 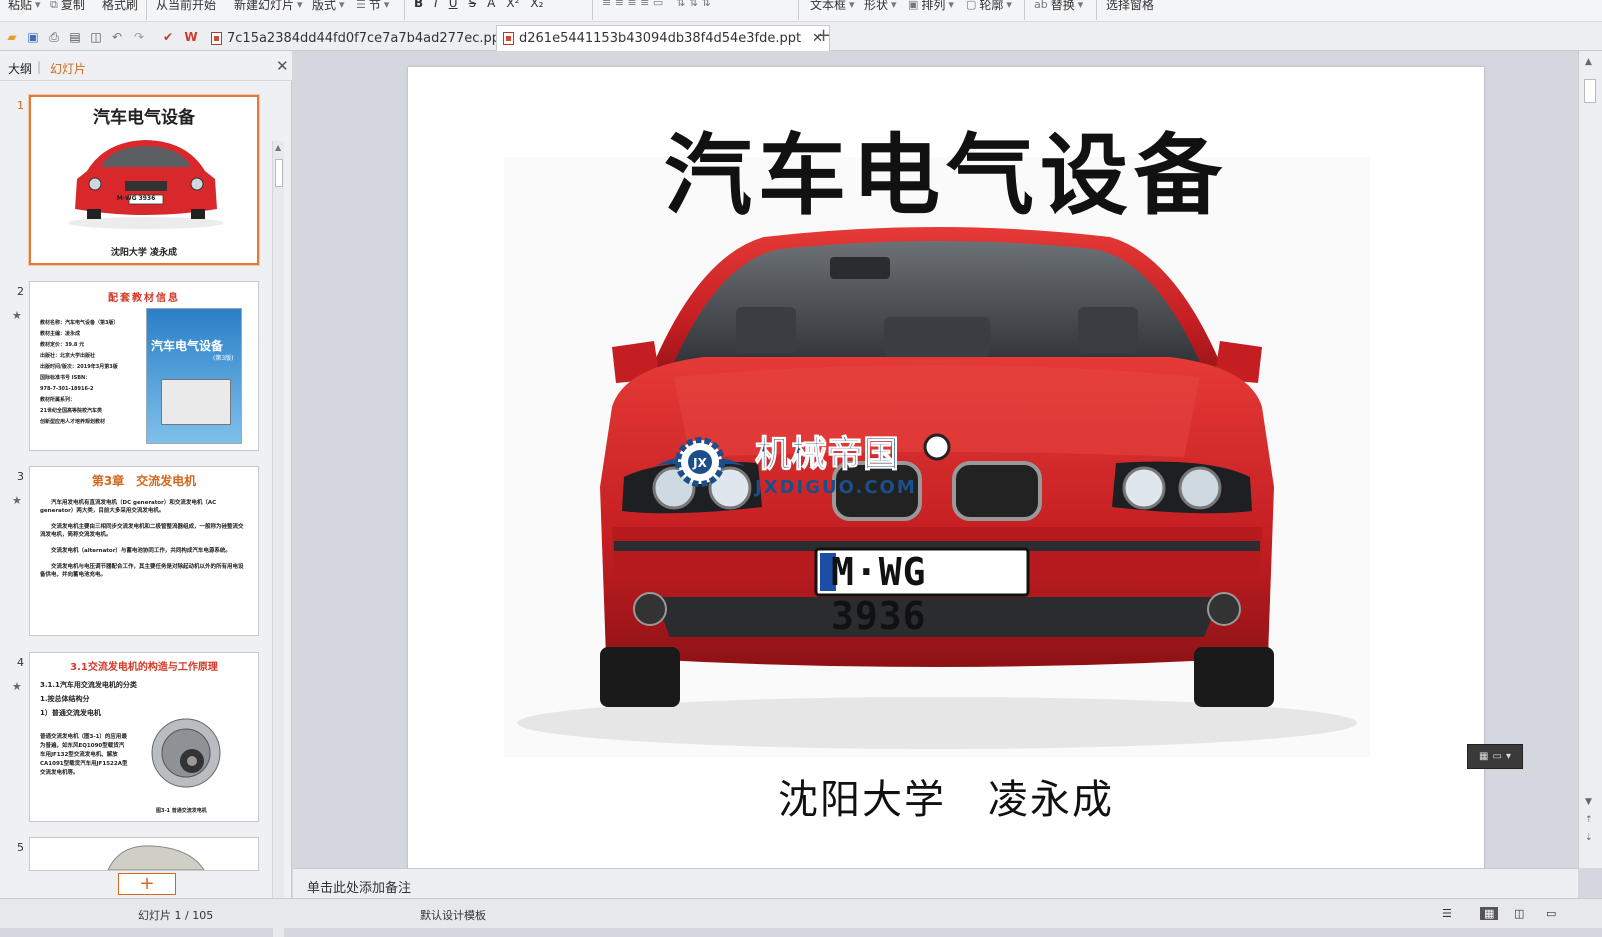 I want to click on section-button: ☰ 节 ▾, so click(x=372, y=6).